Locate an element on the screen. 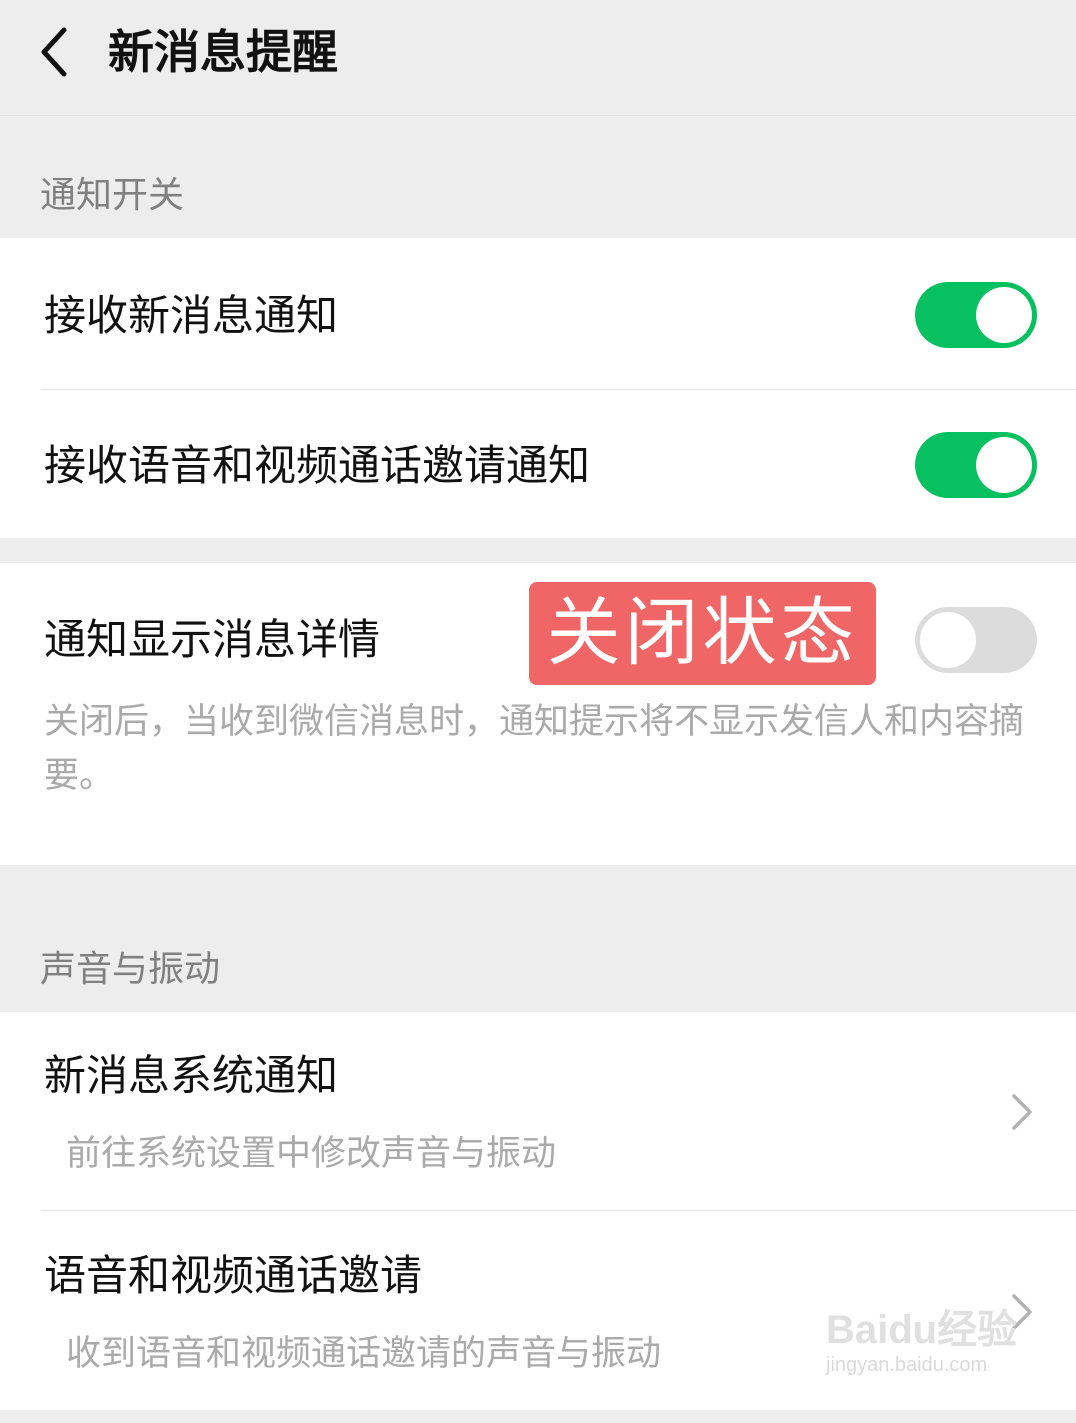  receive-call-invite-toggle is located at coordinates (976, 465).